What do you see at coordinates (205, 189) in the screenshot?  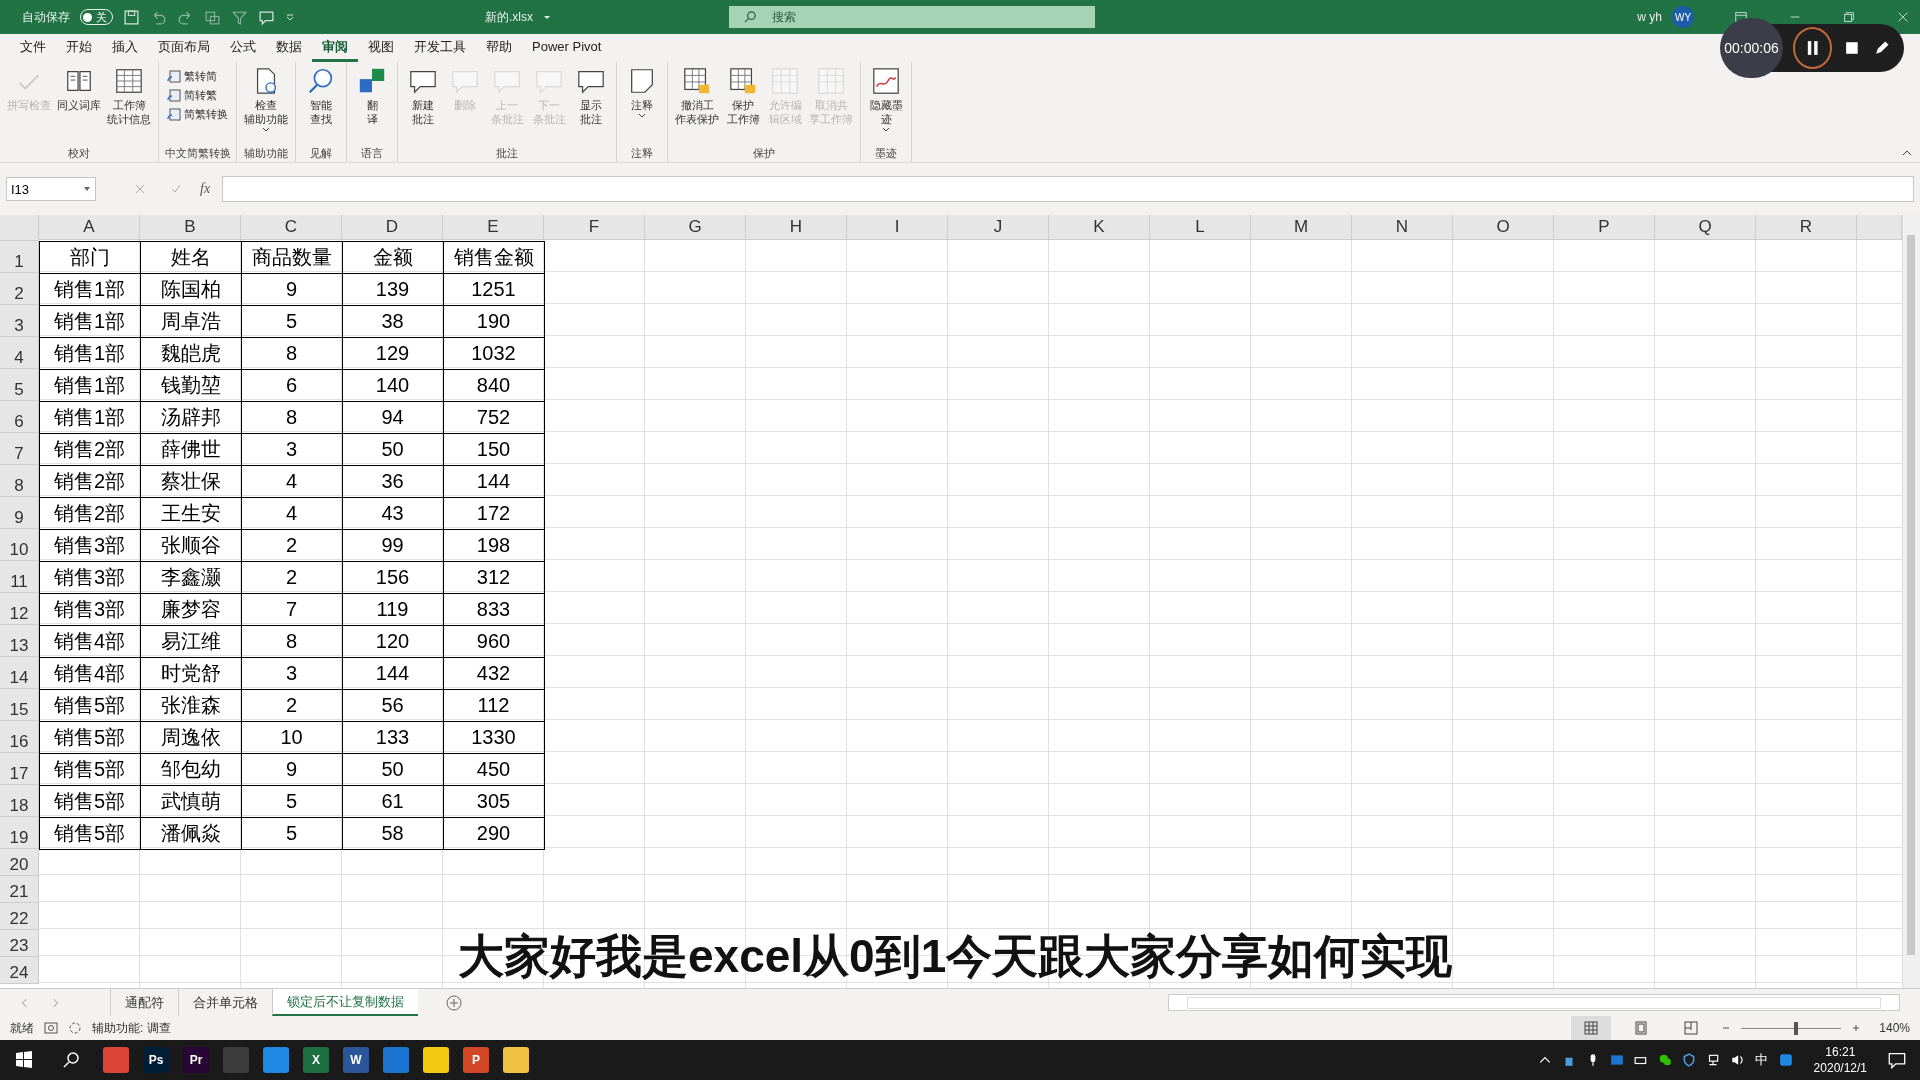 I see `insert-function-button: fx` at bounding box center [205, 189].